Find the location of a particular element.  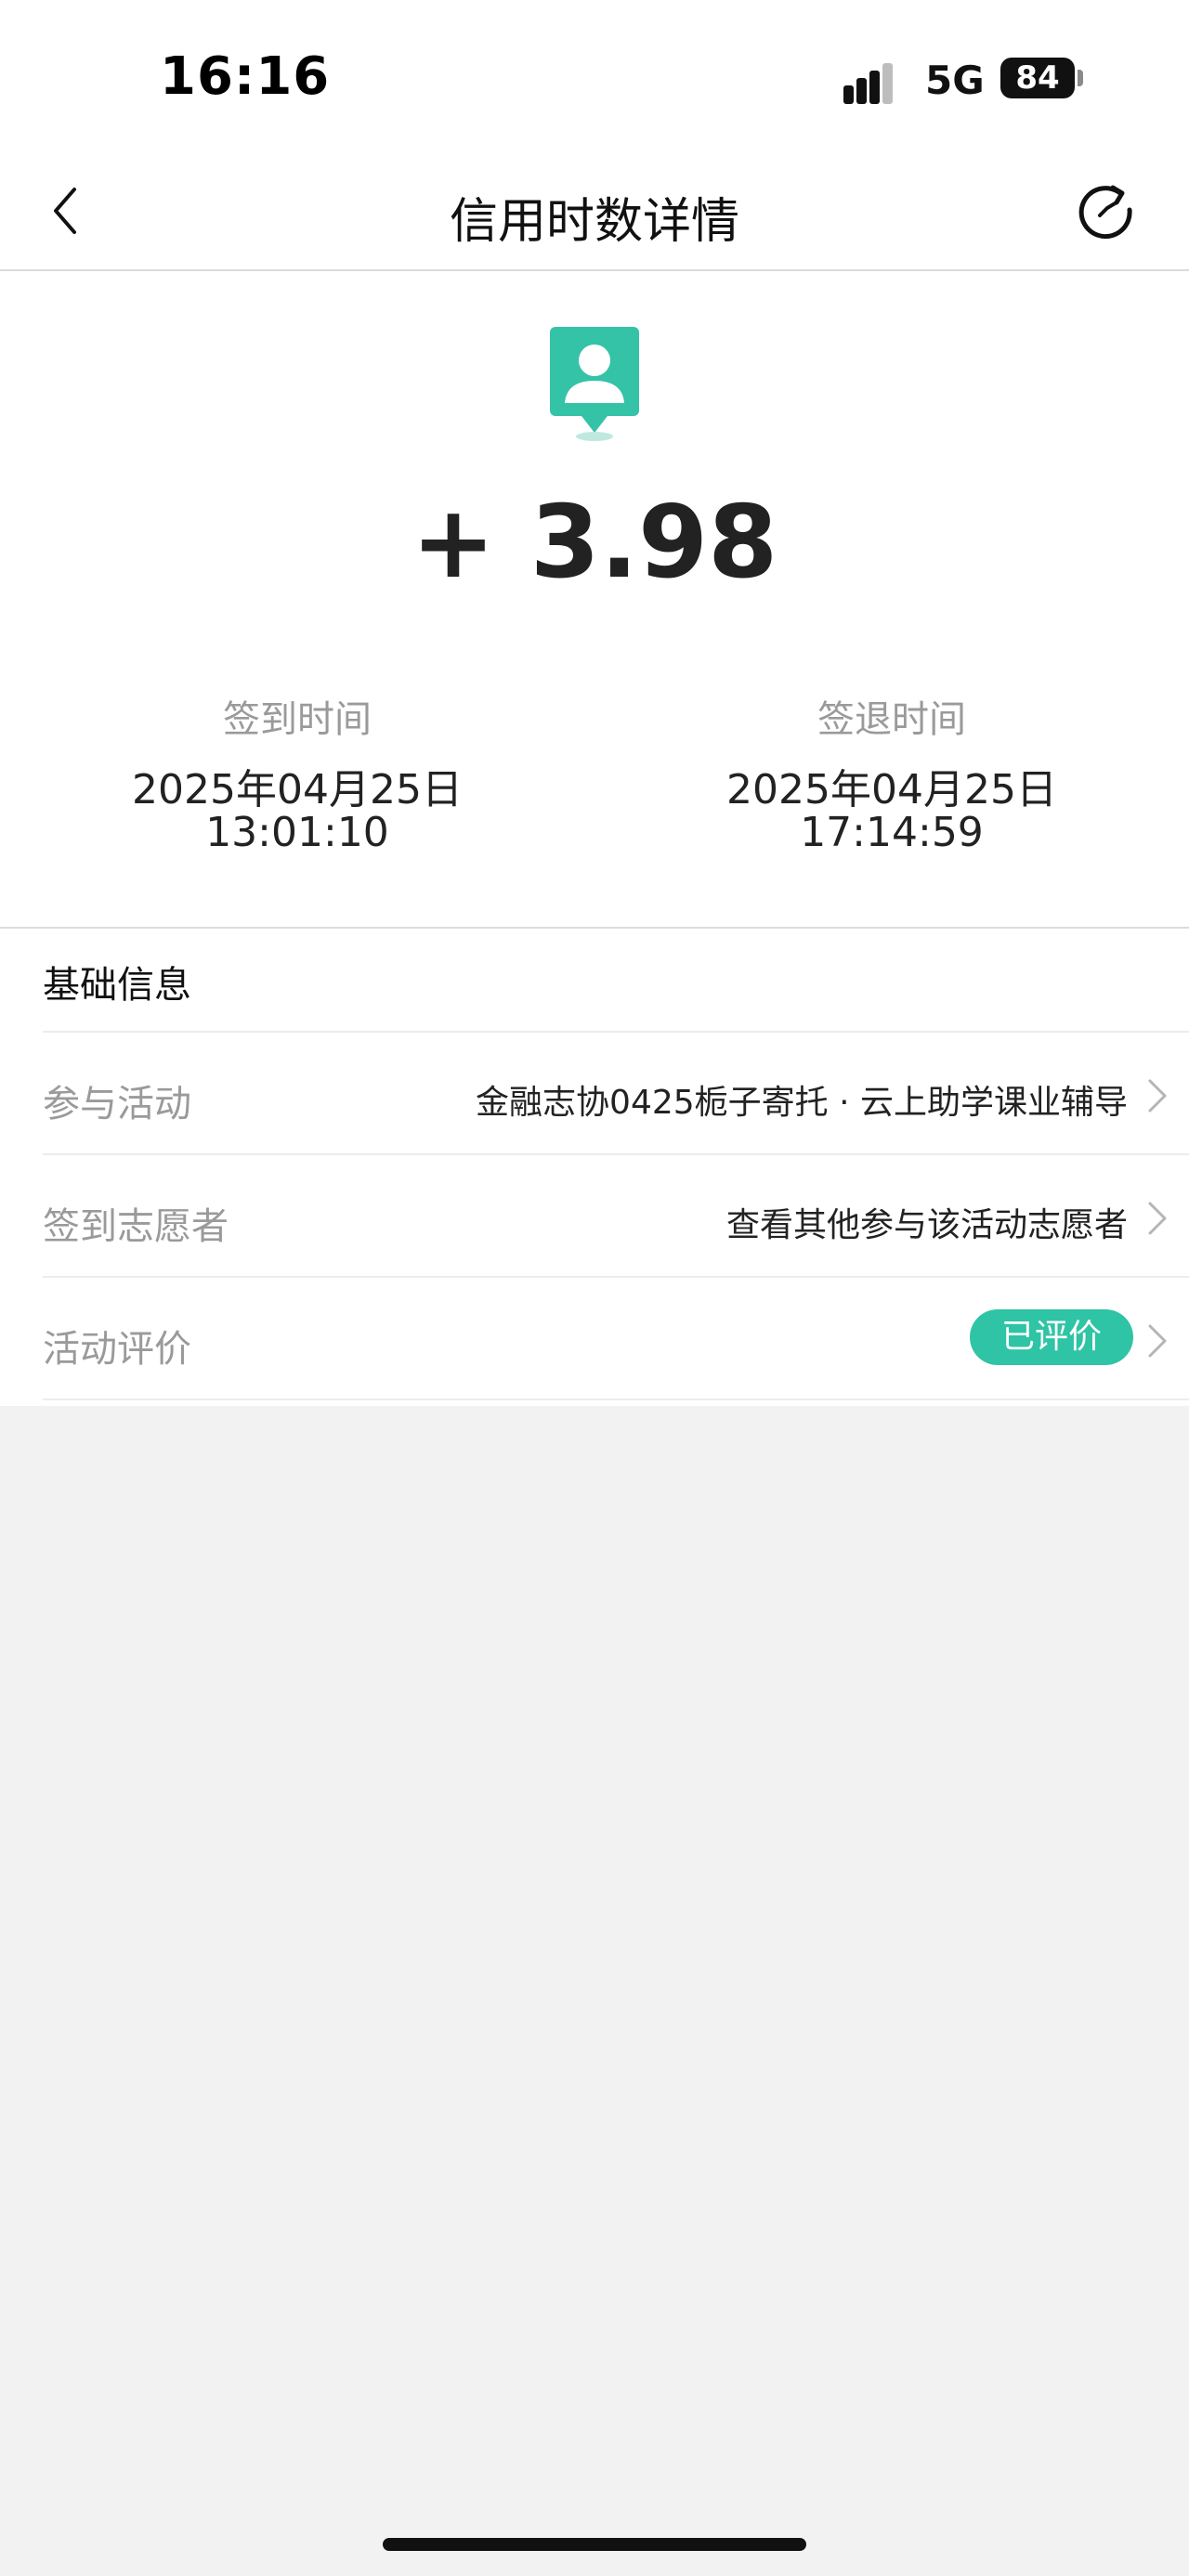

checkin-date: 2025年04月25日 is located at coordinates (298, 790).